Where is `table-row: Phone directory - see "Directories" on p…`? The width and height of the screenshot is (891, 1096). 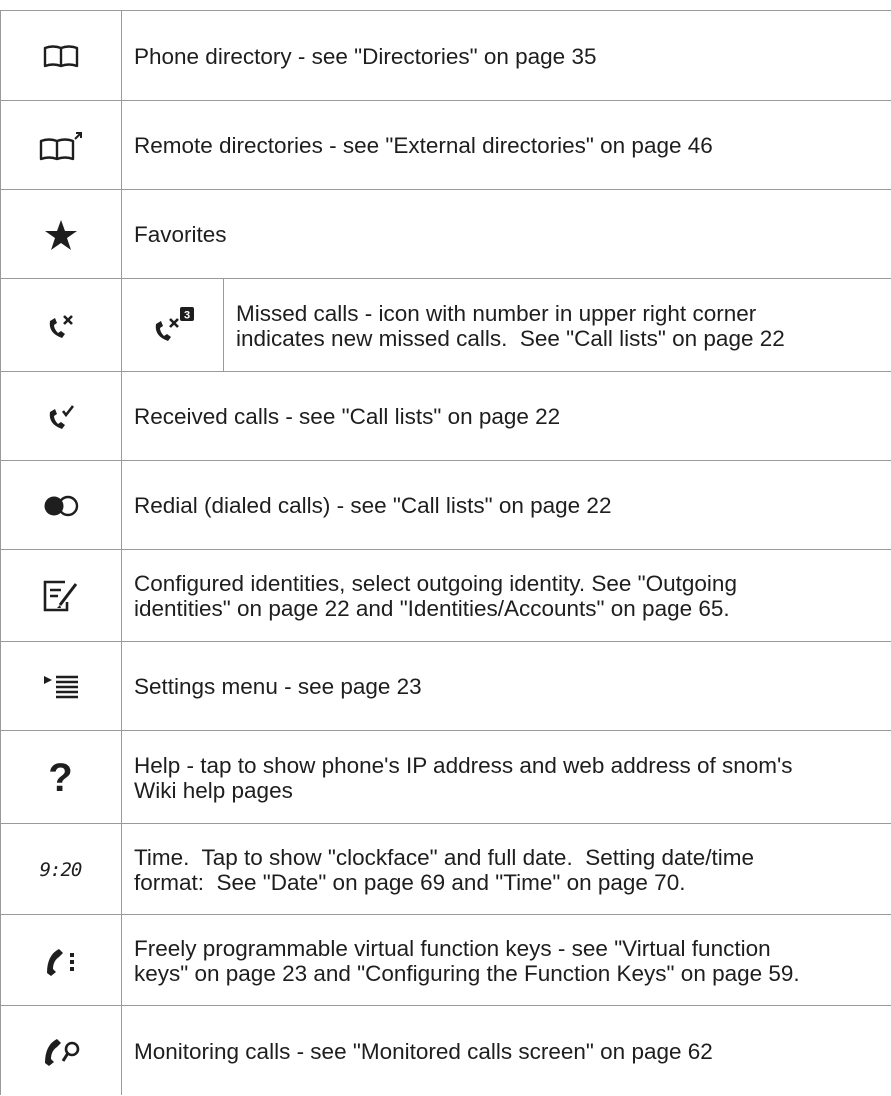 table-row: Phone directory - see "Directories" on p… is located at coordinates (445, 55).